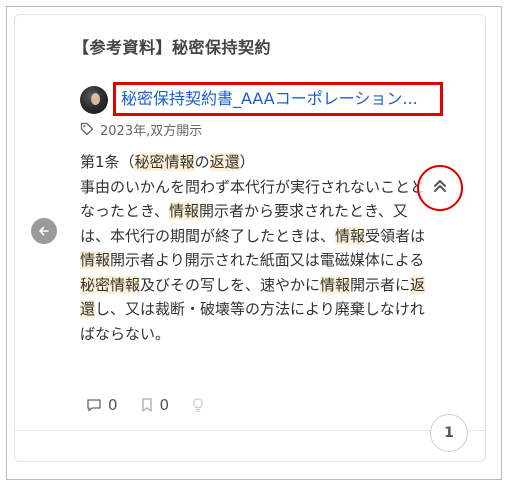 The image size is (508, 486). What do you see at coordinates (164, 405) in the screenshot?
I see `bookmark-count: 0` at bounding box center [164, 405].